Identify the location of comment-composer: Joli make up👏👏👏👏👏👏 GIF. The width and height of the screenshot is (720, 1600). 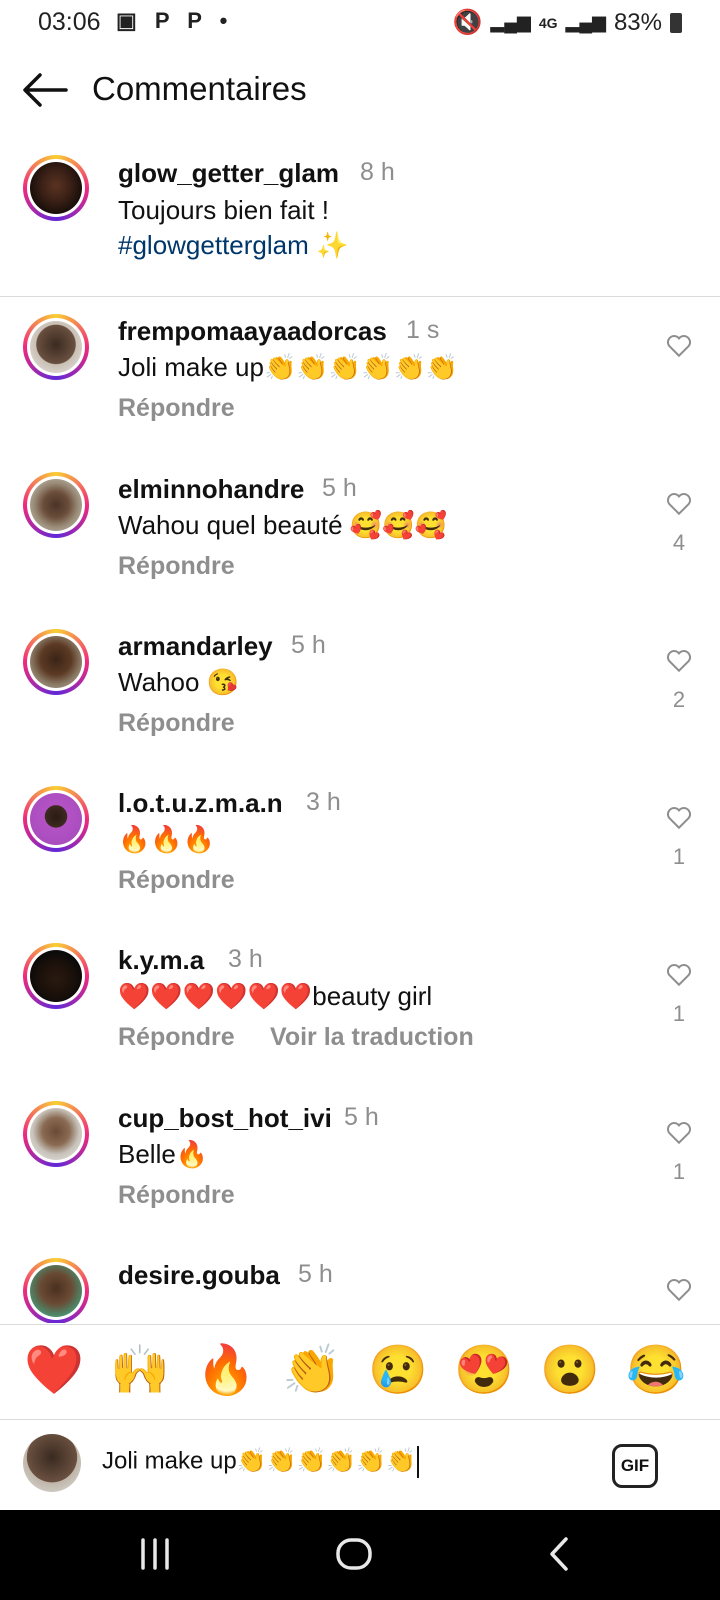
(360, 1465).